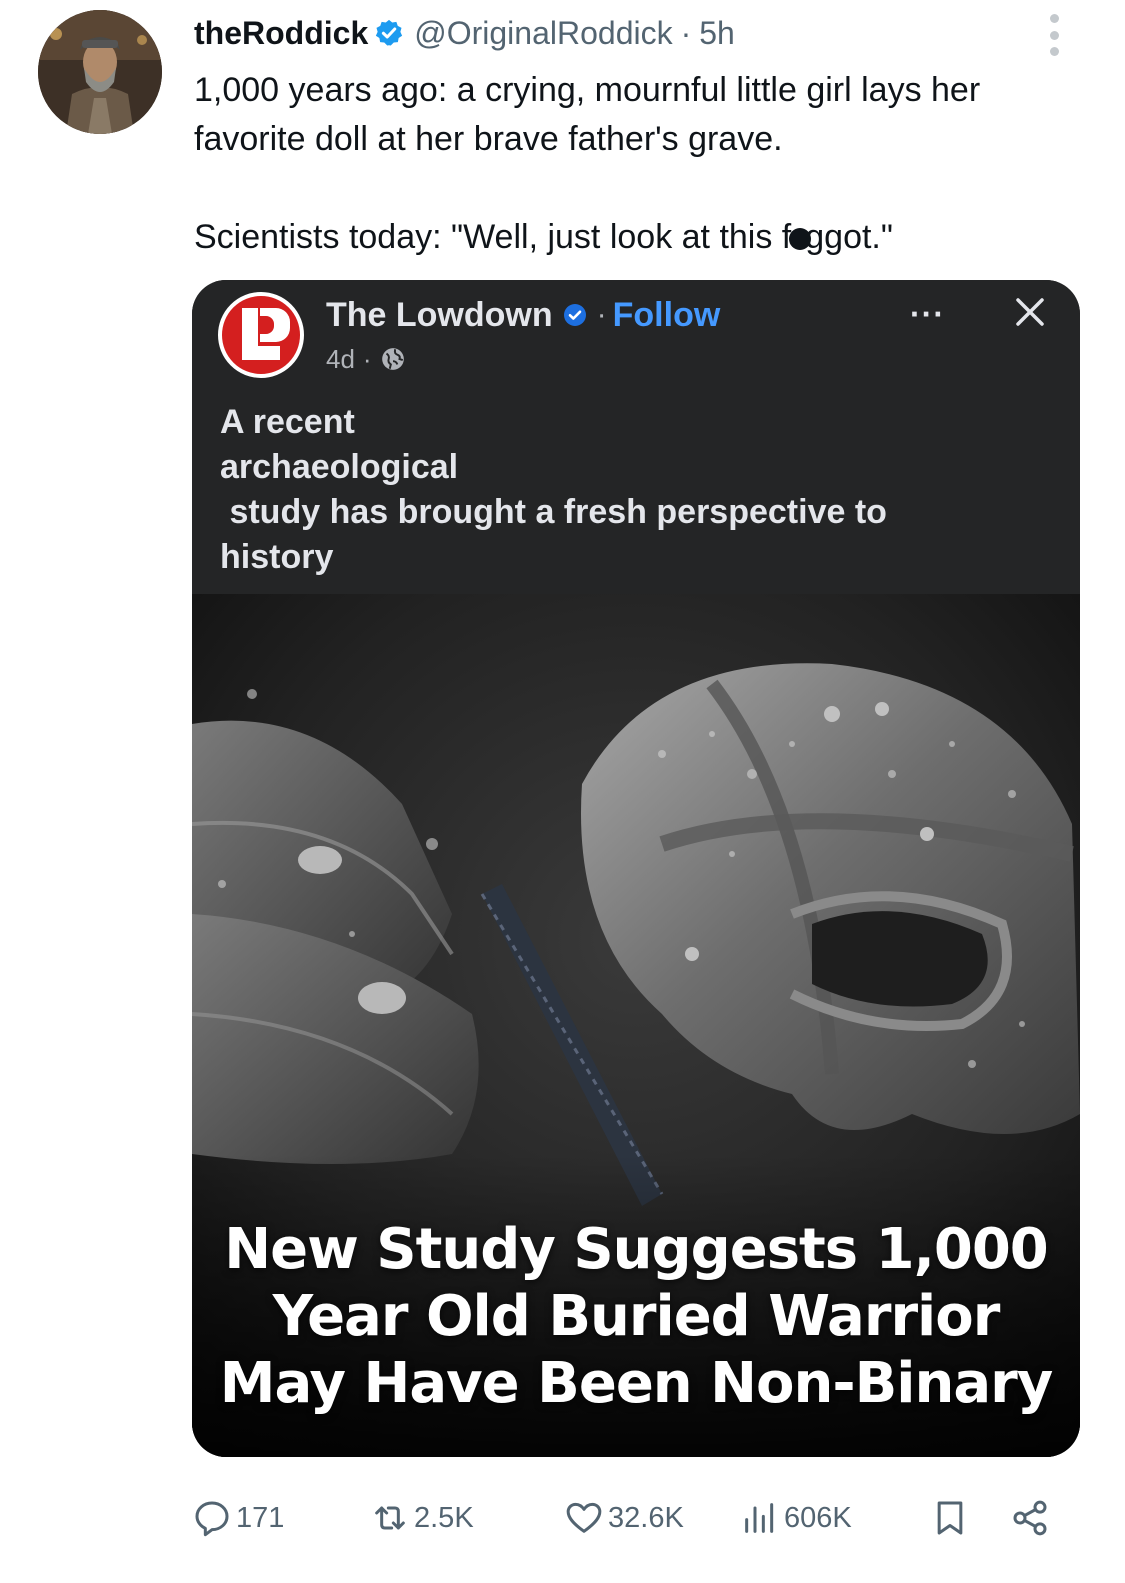  What do you see at coordinates (281, 33) in the screenshot?
I see `author-display-name: theRoddick` at bounding box center [281, 33].